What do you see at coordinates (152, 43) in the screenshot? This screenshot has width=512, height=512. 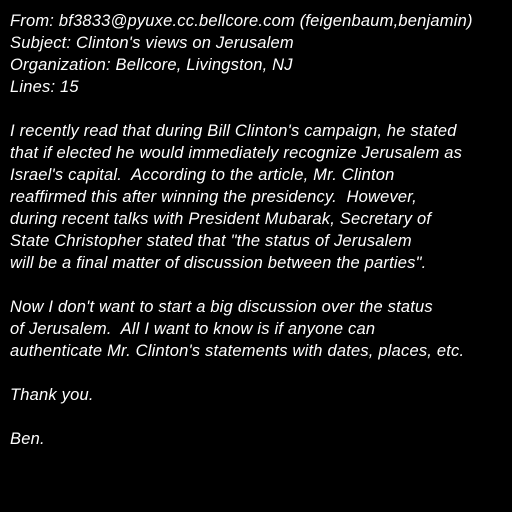 I see `subject-header: Subject: Clinton's views on Jerusalem` at bounding box center [152, 43].